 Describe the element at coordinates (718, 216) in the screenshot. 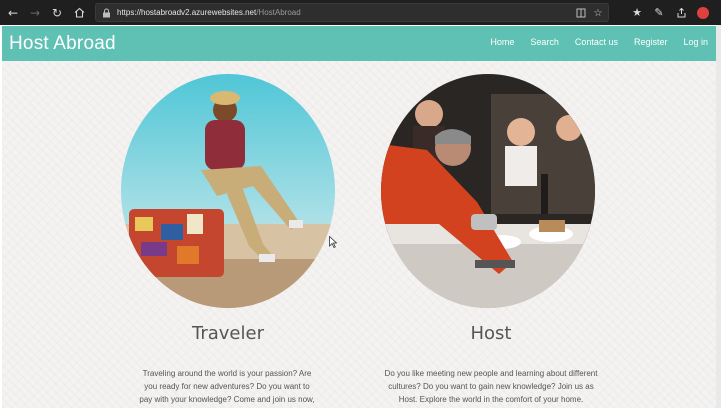

I see `page-scrollbar` at that location.